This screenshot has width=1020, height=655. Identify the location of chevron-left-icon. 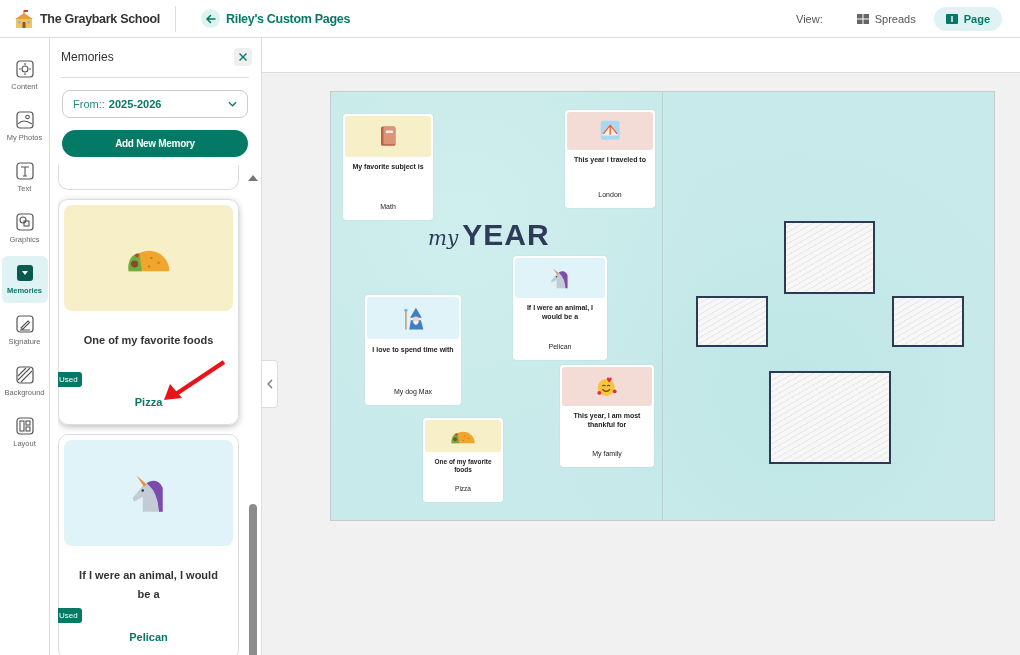
(269, 384).